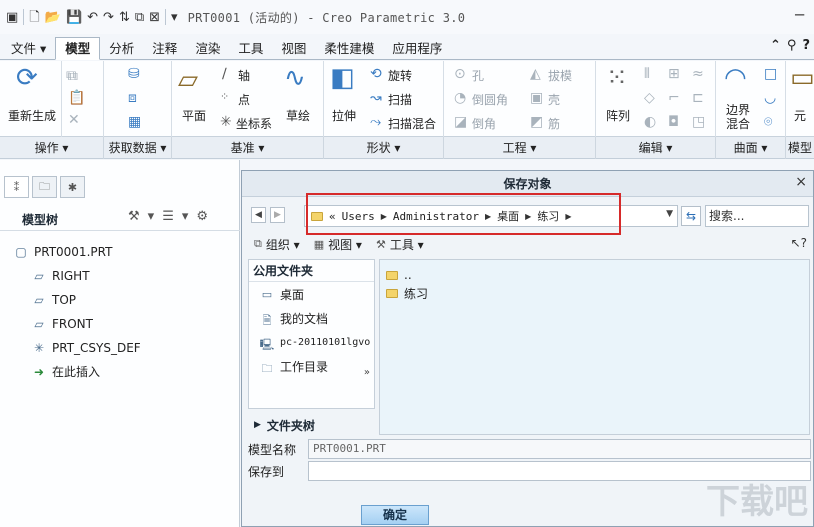 Image resolution: width=814 pixels, height=527 pixels. What do you see at coordinates (124, 17) in the screenshot?
I see `regenerate-icon: ⇅` at bounding box center [124, 17].